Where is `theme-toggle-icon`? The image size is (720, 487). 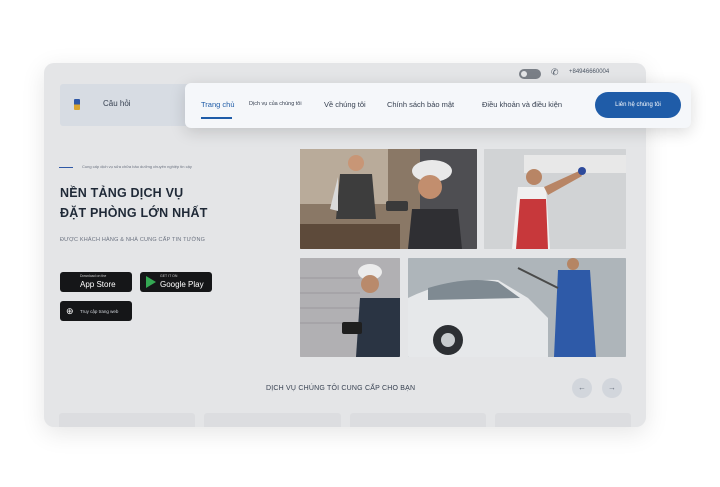 theme-toggle-icon is located at coordinates (530, 74).